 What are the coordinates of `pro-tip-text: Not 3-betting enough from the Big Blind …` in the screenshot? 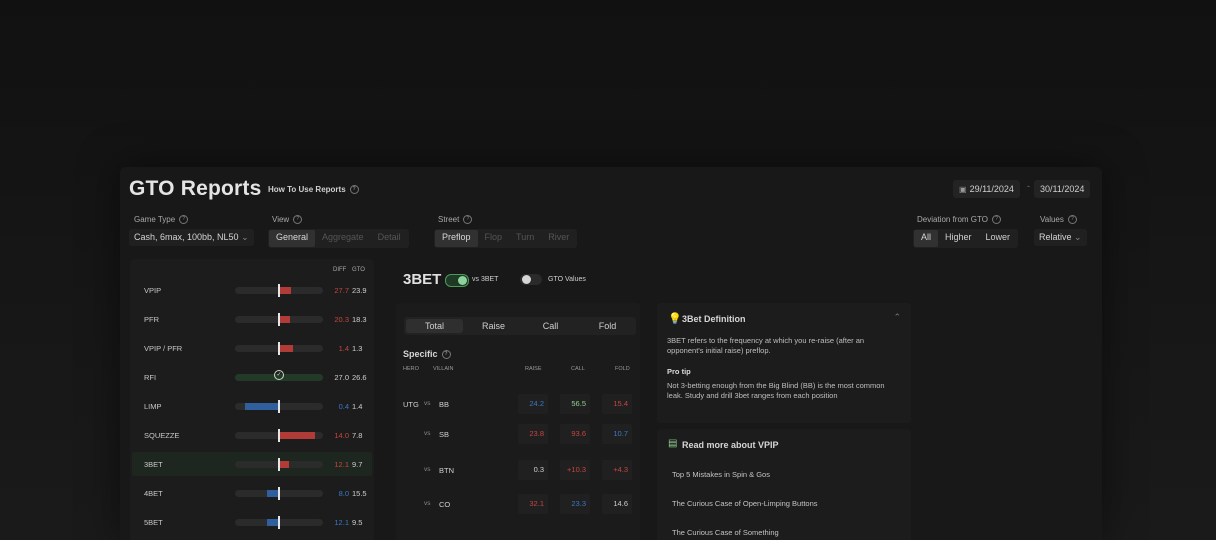 It's located at (776, 390).